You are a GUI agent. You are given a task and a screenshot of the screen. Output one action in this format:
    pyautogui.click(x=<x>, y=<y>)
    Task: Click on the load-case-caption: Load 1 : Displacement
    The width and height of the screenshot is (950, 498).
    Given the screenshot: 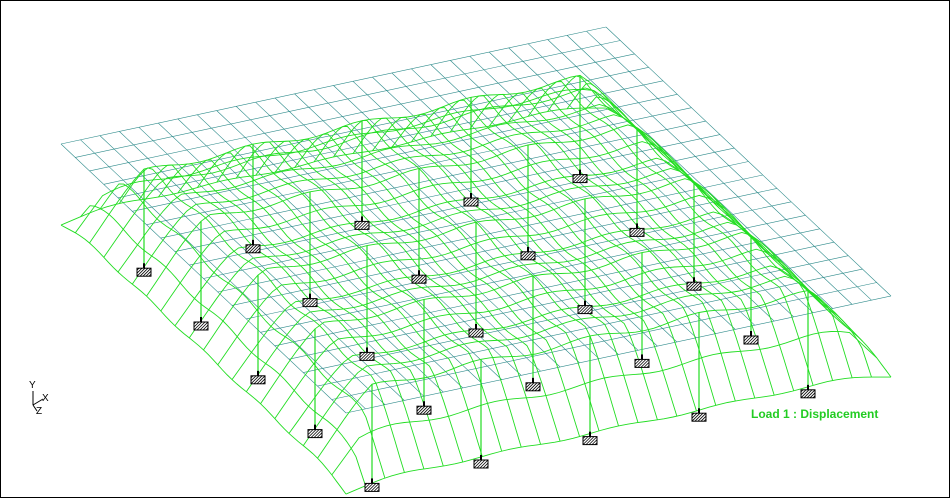 What is the action you would take?
    pyautogui.click(x=815, y=414)
    